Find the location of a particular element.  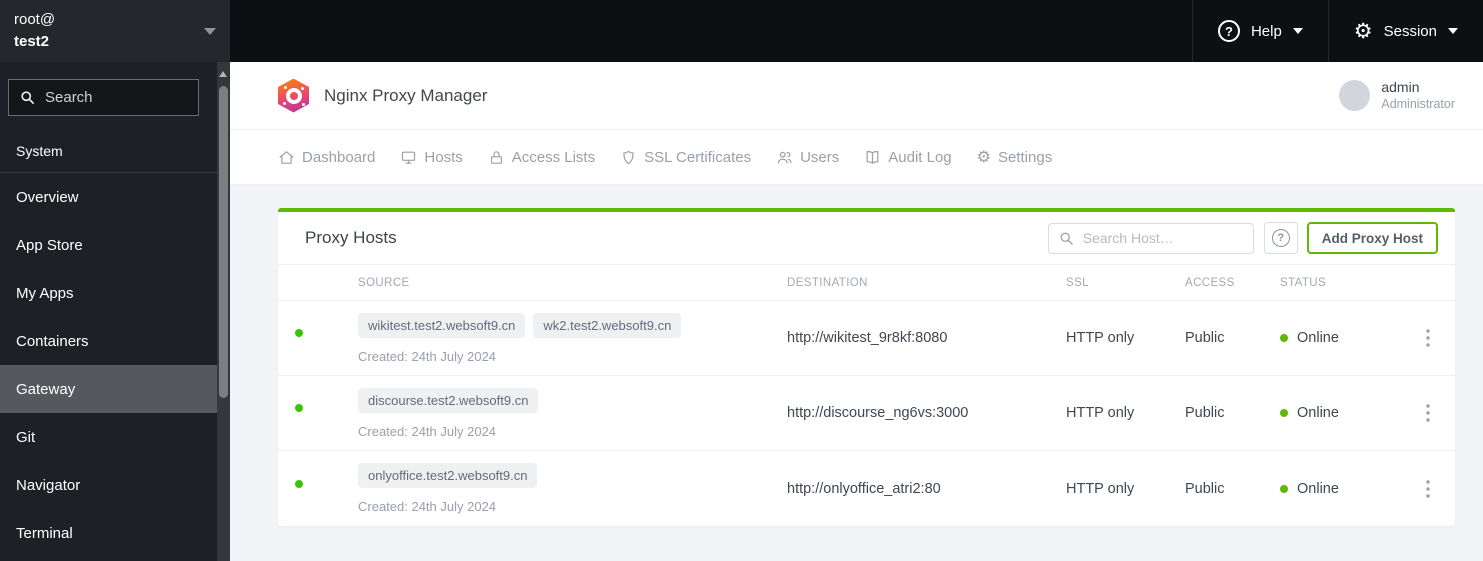

help-icon: ? is located at coordinates (1228, 31).